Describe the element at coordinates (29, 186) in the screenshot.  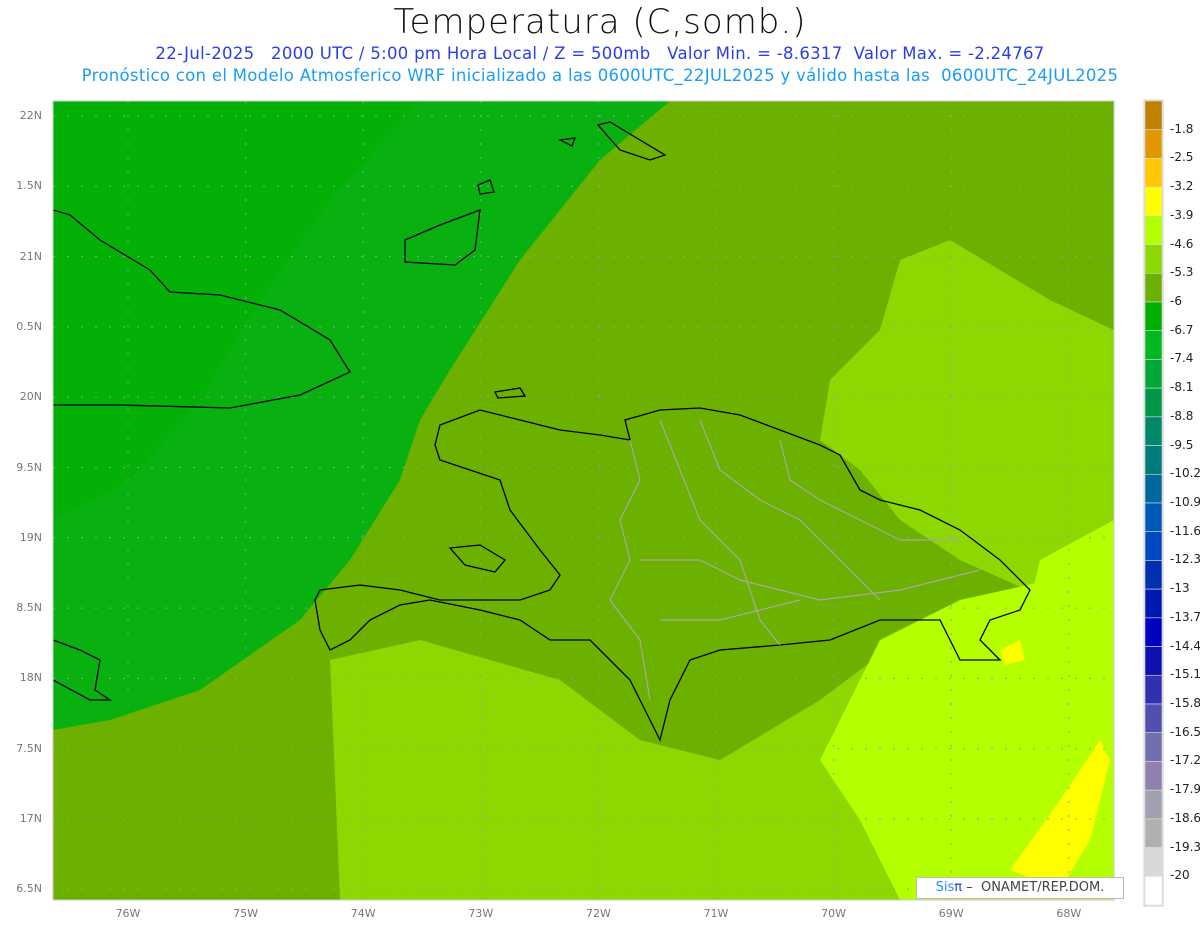
I see `lat-label: 1.5N` at that location.